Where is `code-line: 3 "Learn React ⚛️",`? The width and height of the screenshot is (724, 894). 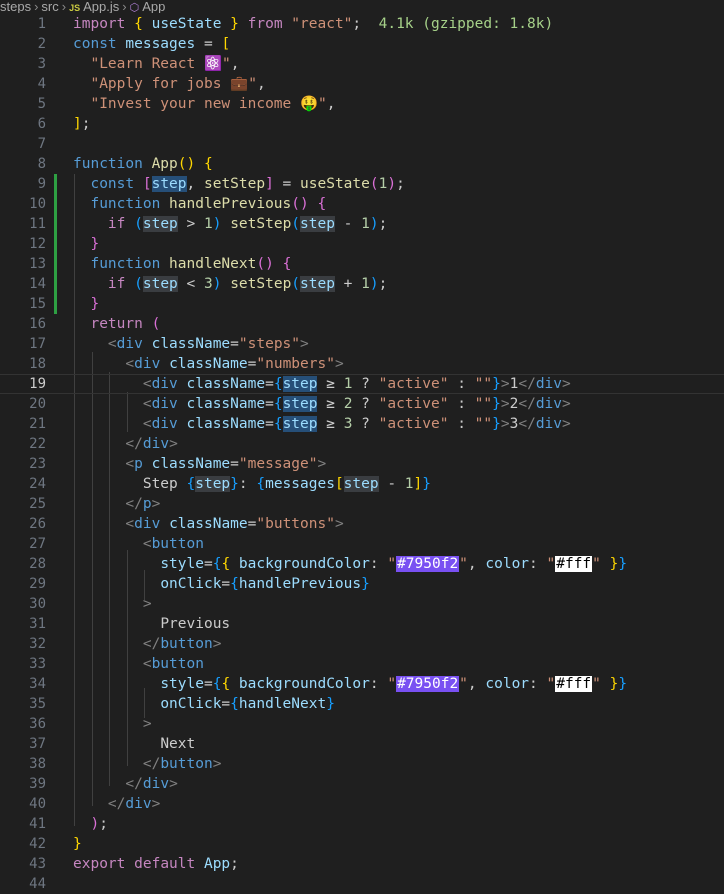 code-line: 3 "Learn React ⚛️", is located at coordinates (362, 64).